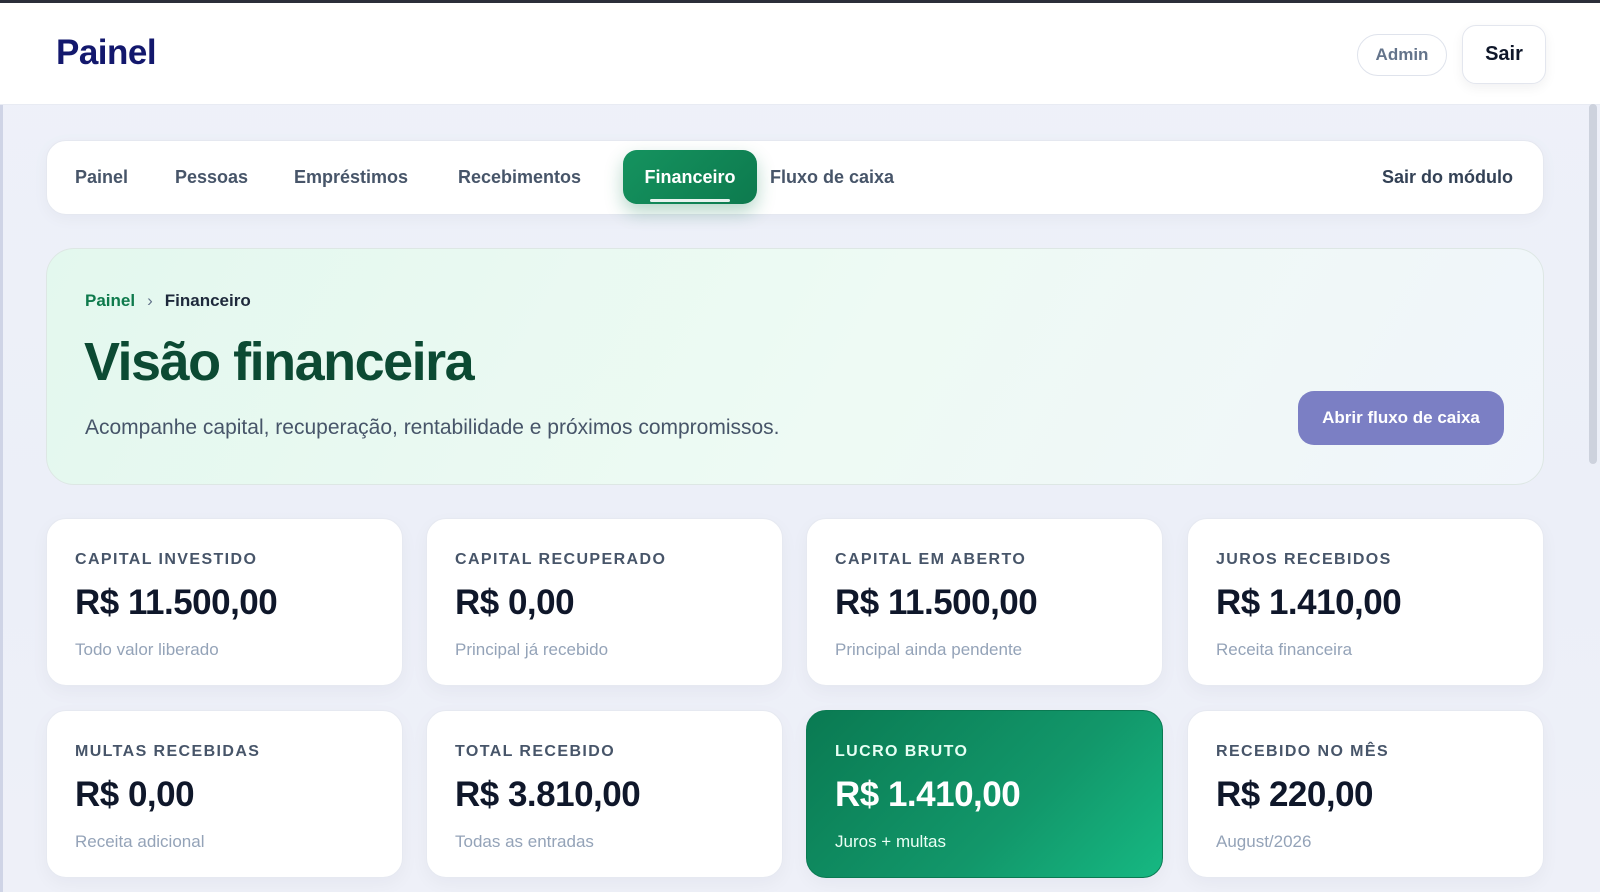 The height and width of the screenshot is (892, 1600). Describe the element at coordinates (166, 559) in the screenshot. I see `stat-label: CAPITAL INVESTIDO` at that location.